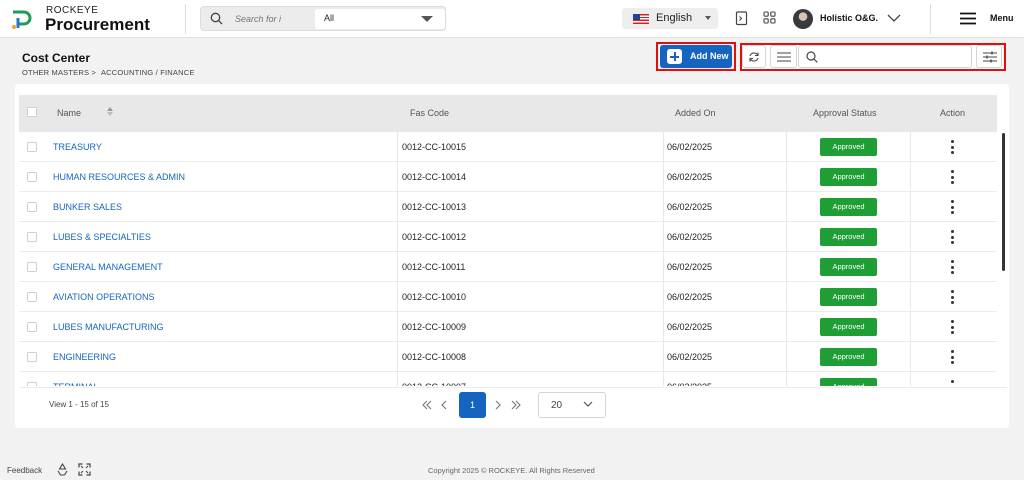  I want to click on fas-code: 0012-CC-10008, so click(434, 357).